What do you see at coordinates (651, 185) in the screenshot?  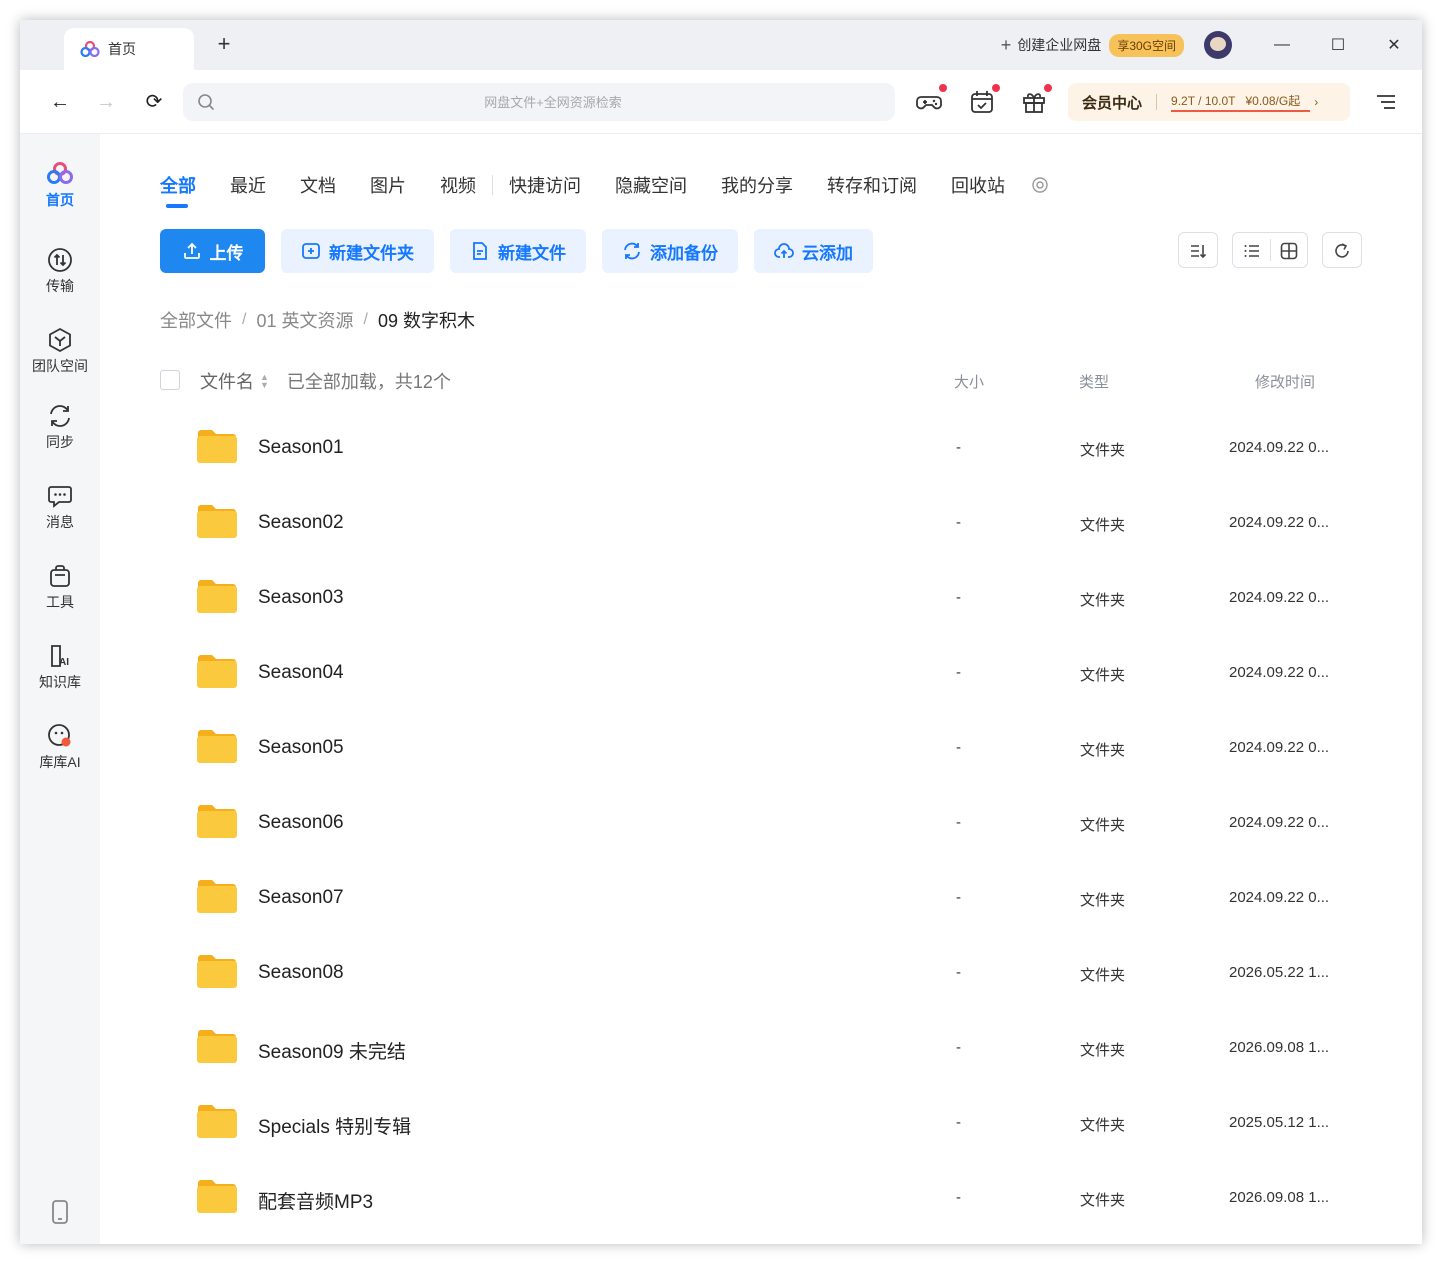 I see `tab-hidden-space: 隐藏空间` at bounding box center [651, 185].